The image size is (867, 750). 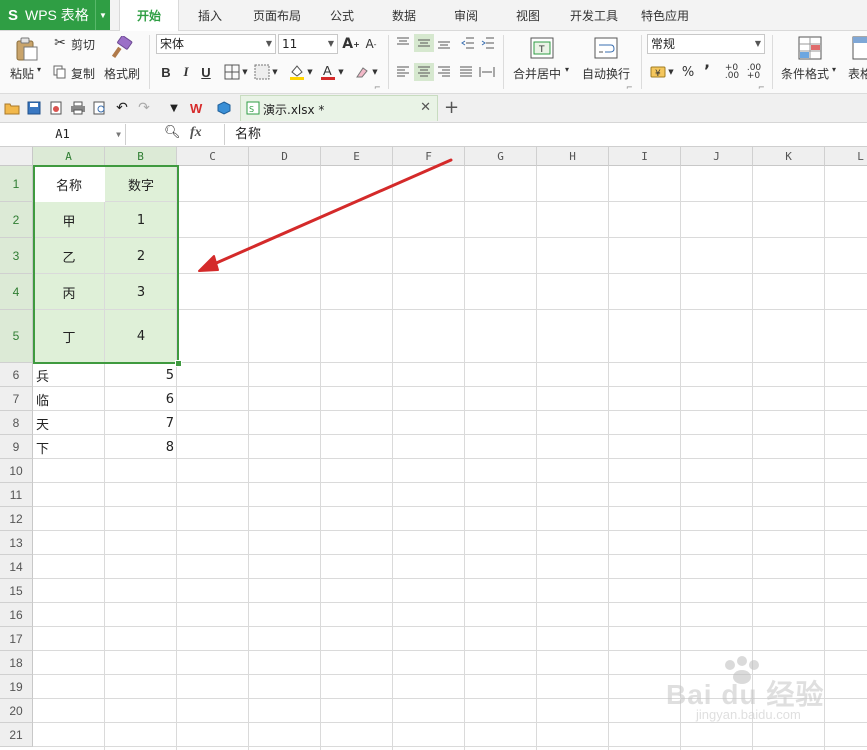 I want to click on baidu-watermark: Bai du 经验 jingyan.baidu.com, so click(x=762, y=695).